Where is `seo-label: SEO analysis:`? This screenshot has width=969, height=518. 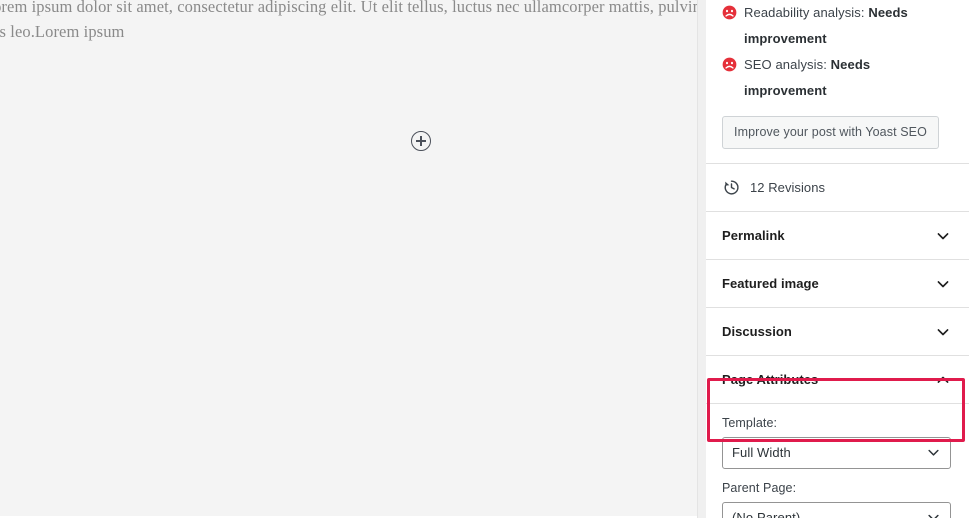
seo-label: SEO analysis: is located at coordinates (785, 64).